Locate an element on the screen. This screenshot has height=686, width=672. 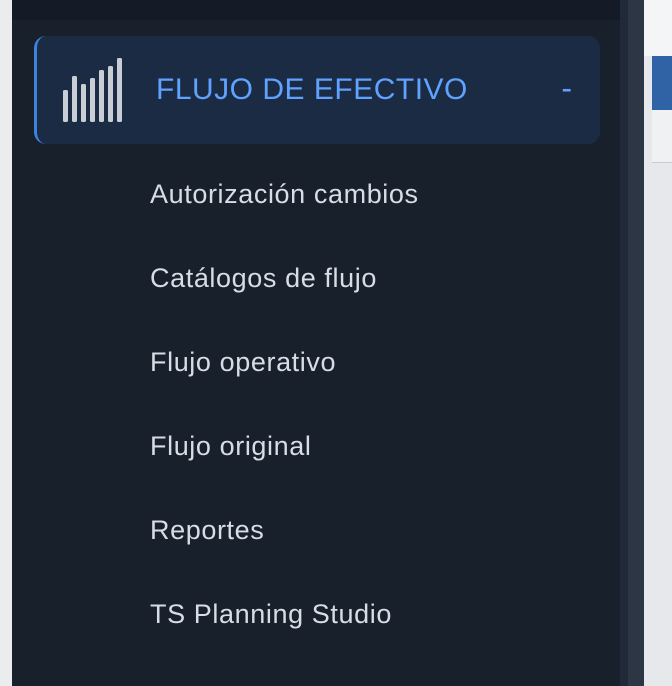
window-edge is located at coordinates (6, 343).